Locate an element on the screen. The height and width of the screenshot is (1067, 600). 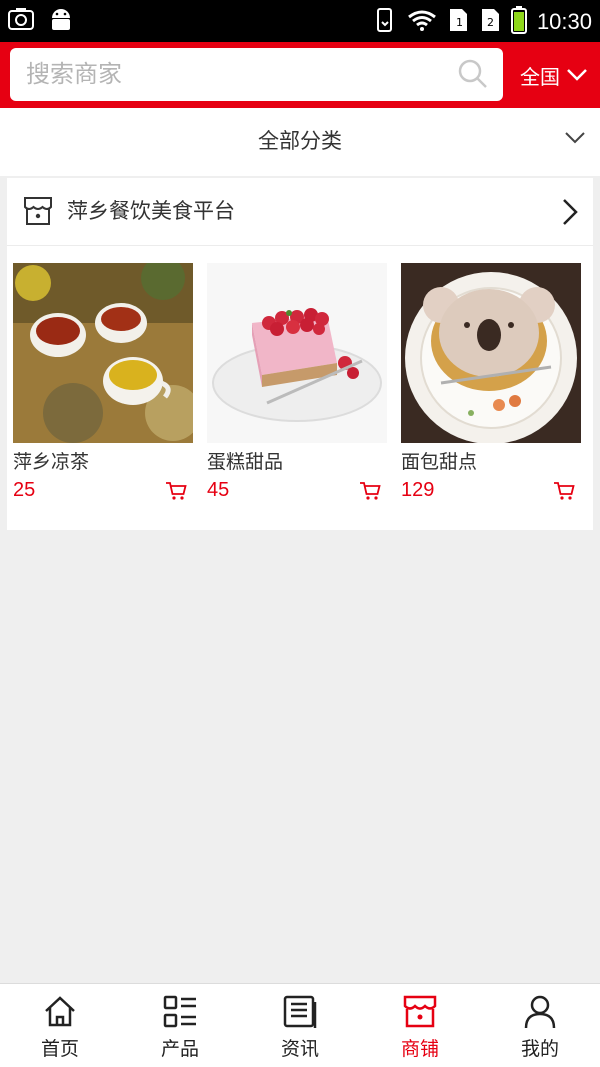
product-name: 蛋糕甜品 is located at coordinates (245, 462).